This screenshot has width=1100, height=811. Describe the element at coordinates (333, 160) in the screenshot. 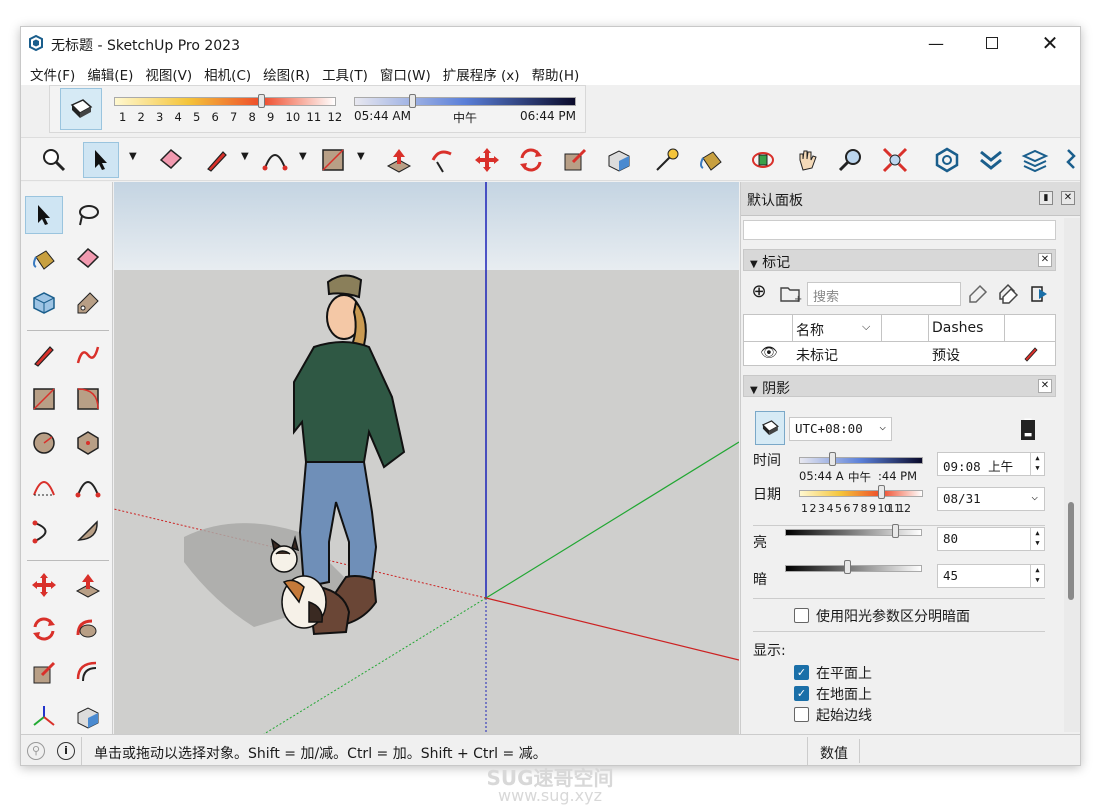

I see `rectangle-tool-button` at that location.